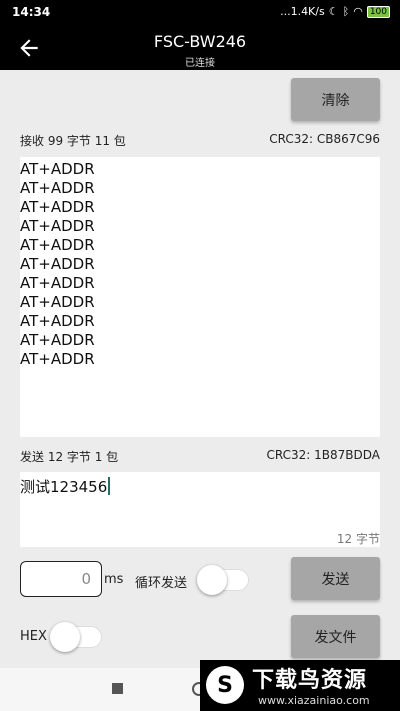 This screenshot has height=711, width=400. I want to click on status-time: 14:34, so click(31, 12).